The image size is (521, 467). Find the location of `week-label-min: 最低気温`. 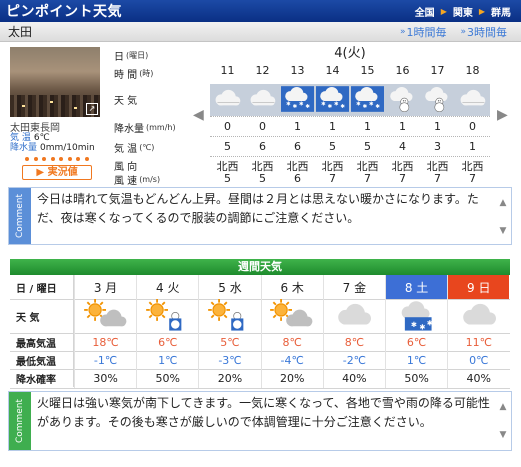

week-label-min: 最低気温 is located at coordinates (42, 360).